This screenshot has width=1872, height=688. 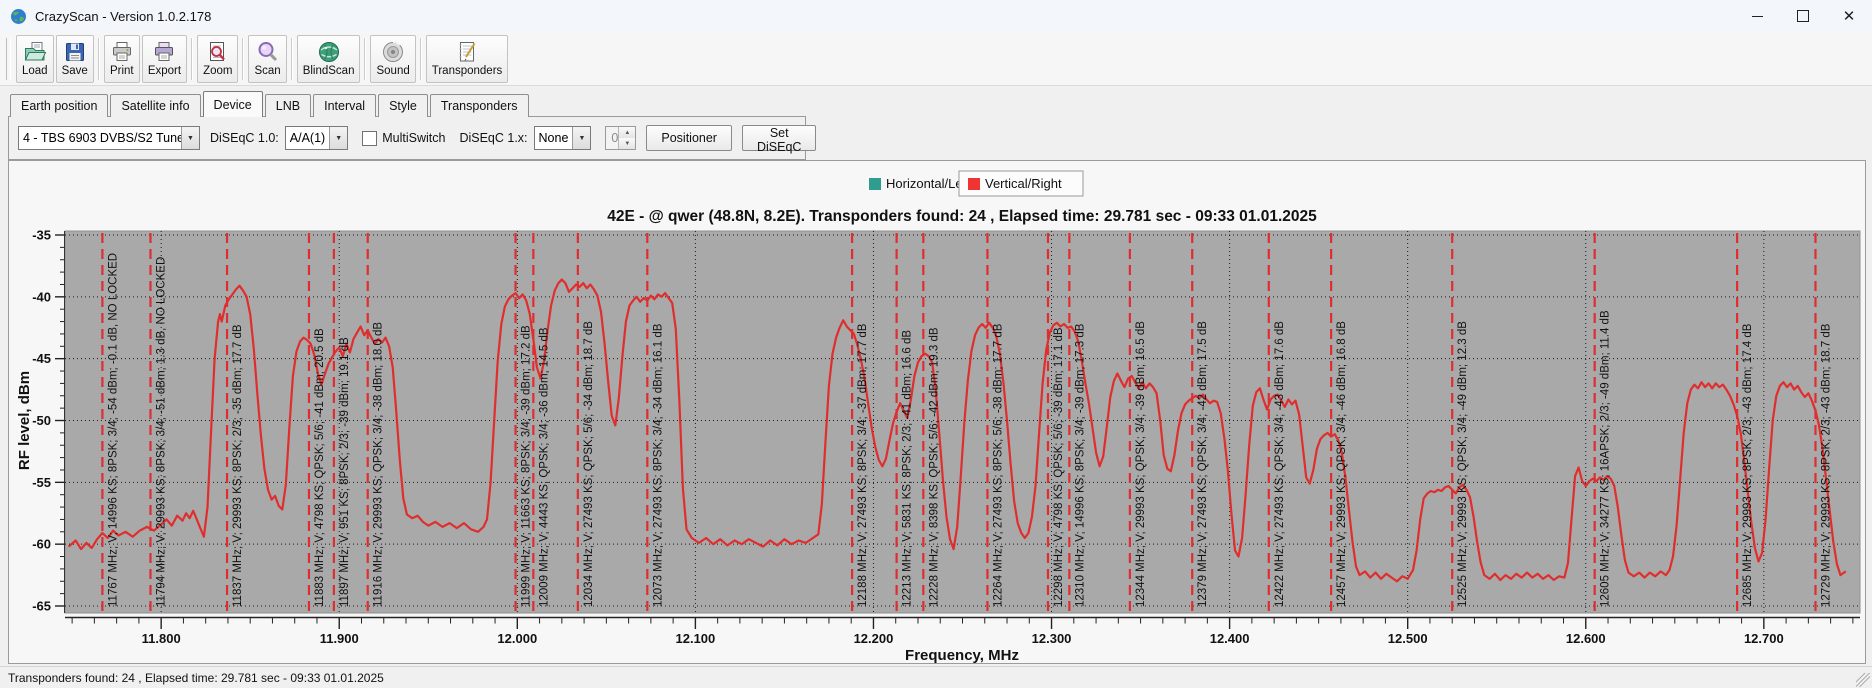 What do you see at coordinates (41, 296) in the screenshot?
I see `y-tick-label: -40` at bounding box center [41, 296].